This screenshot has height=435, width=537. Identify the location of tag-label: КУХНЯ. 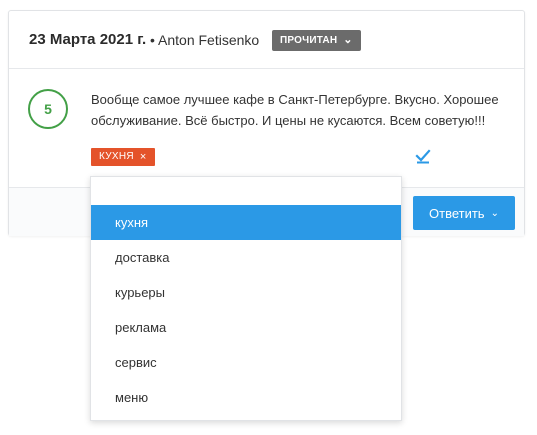
(116, 156).